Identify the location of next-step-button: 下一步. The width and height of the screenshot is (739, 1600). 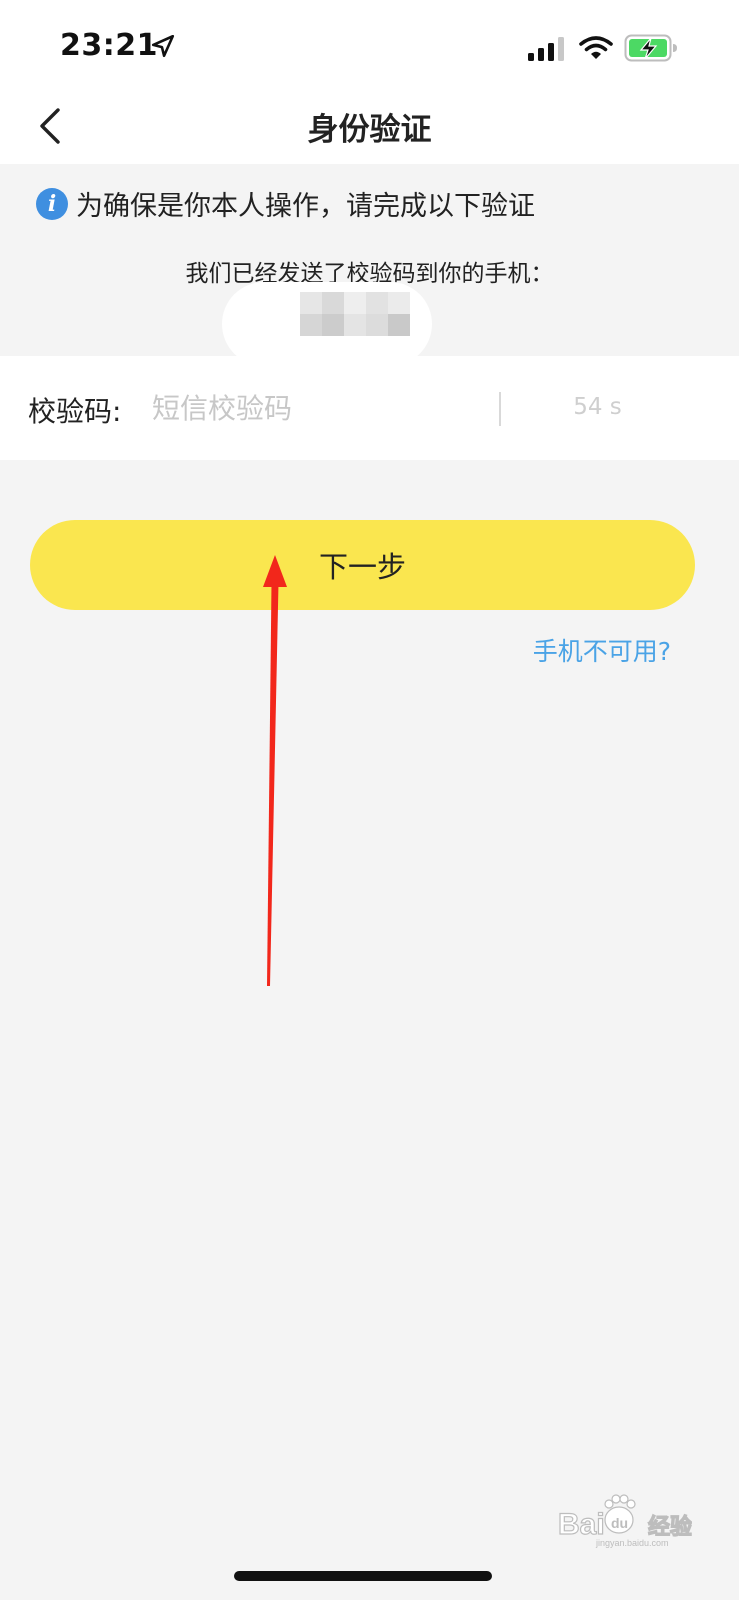
(362, 565).